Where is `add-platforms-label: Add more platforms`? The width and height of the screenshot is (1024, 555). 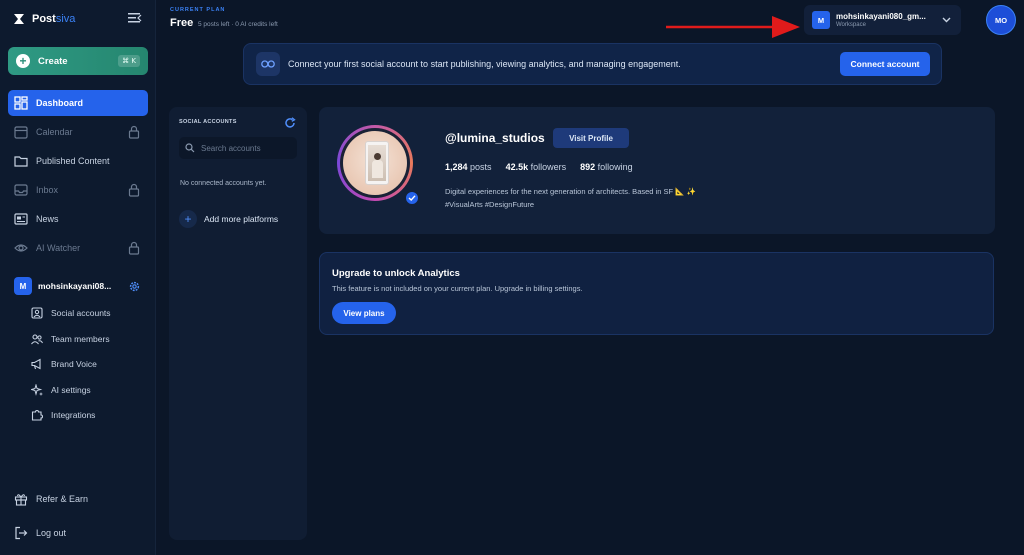 add-platforms-label: Add more platforms is located at coordinates (241, 219).